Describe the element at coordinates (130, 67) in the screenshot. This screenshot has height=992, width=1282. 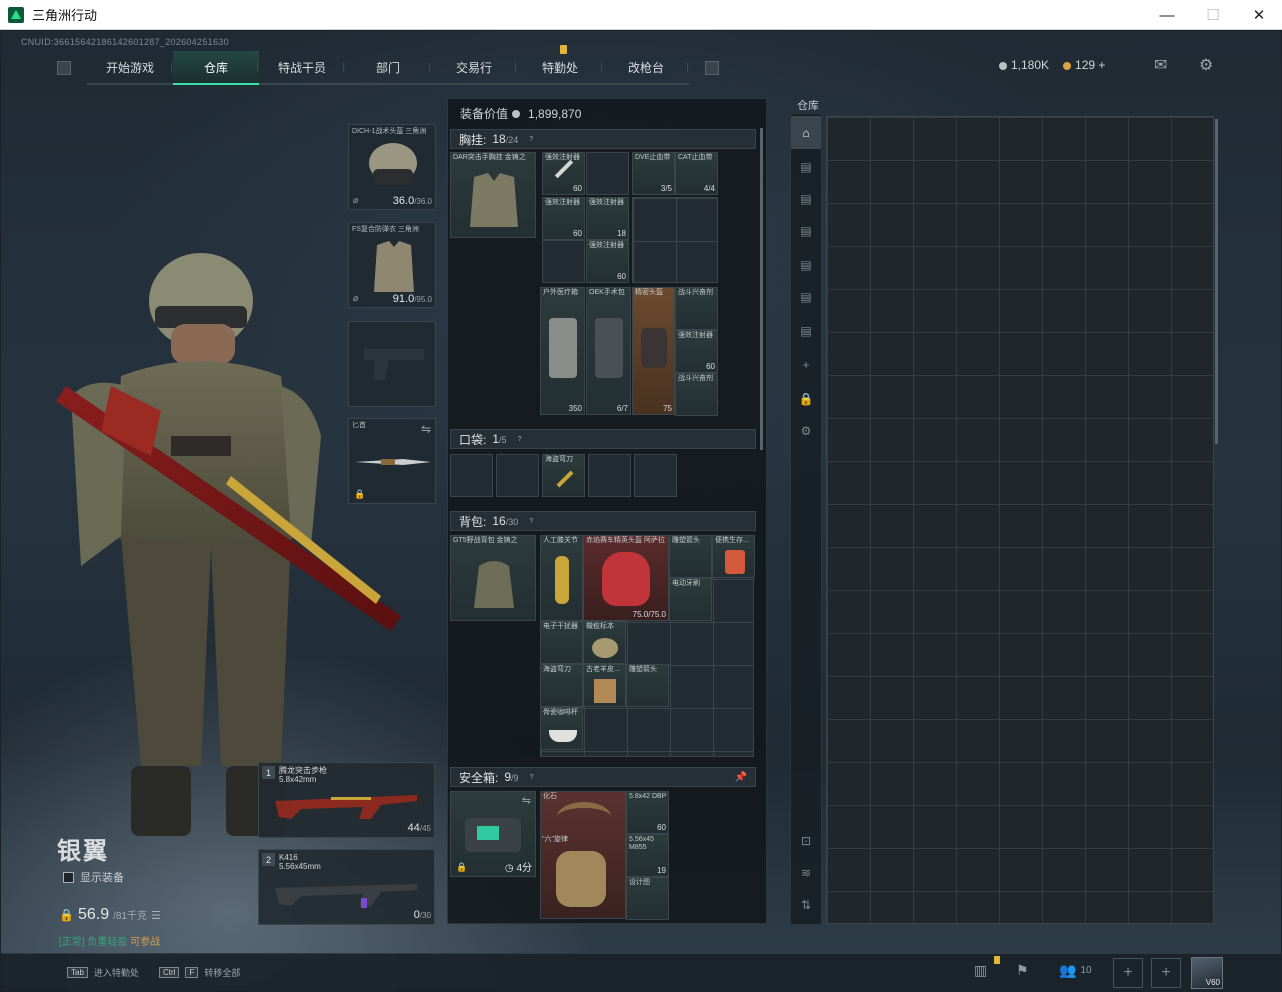
I see `tab-start-game: 开始游戏` at that location.